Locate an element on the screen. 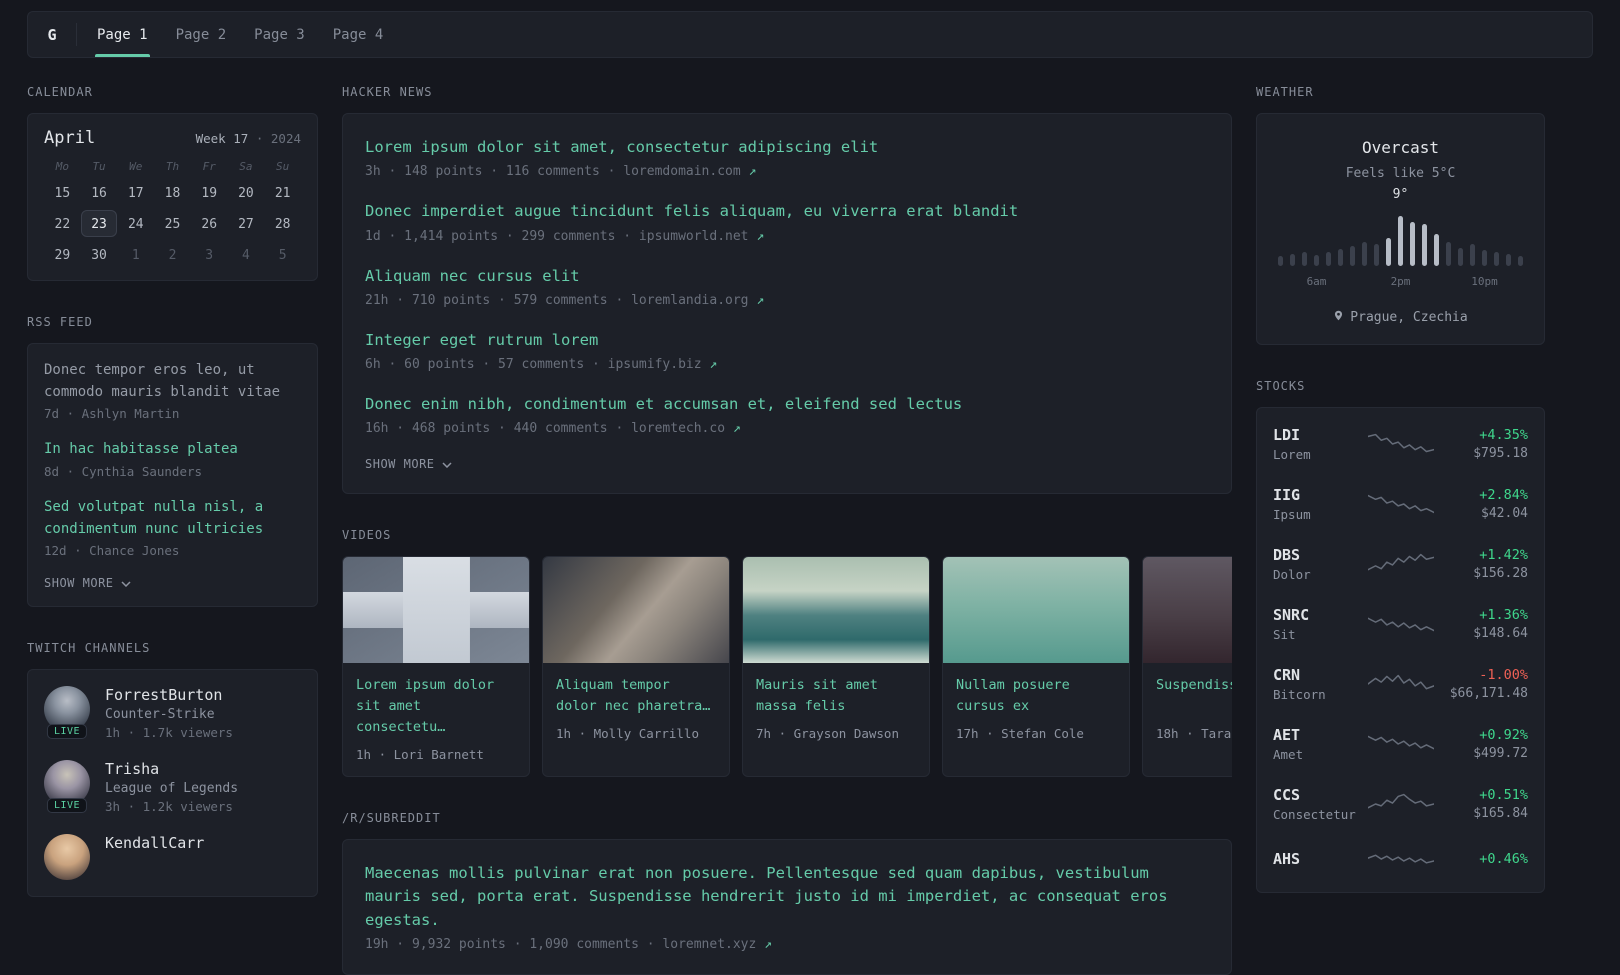 The height and width of the screenshot is (975, 1620). video-title-link: Mauris sit amet massa felis is located at coordinates (836, 696).